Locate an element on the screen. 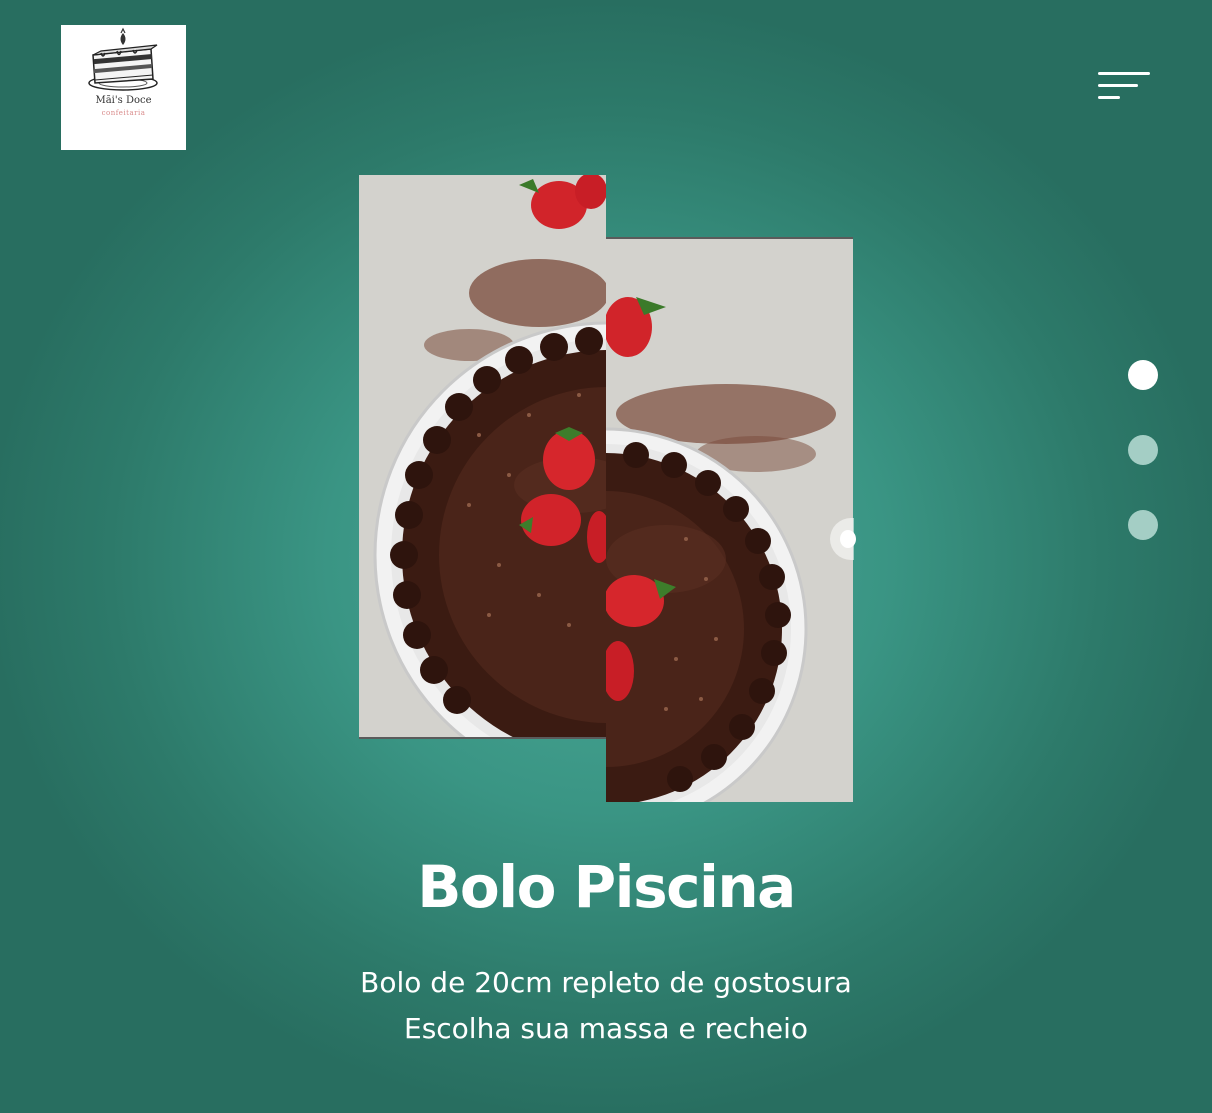  brand-name: Mãi's Doce is located at coordinates (123, 100).